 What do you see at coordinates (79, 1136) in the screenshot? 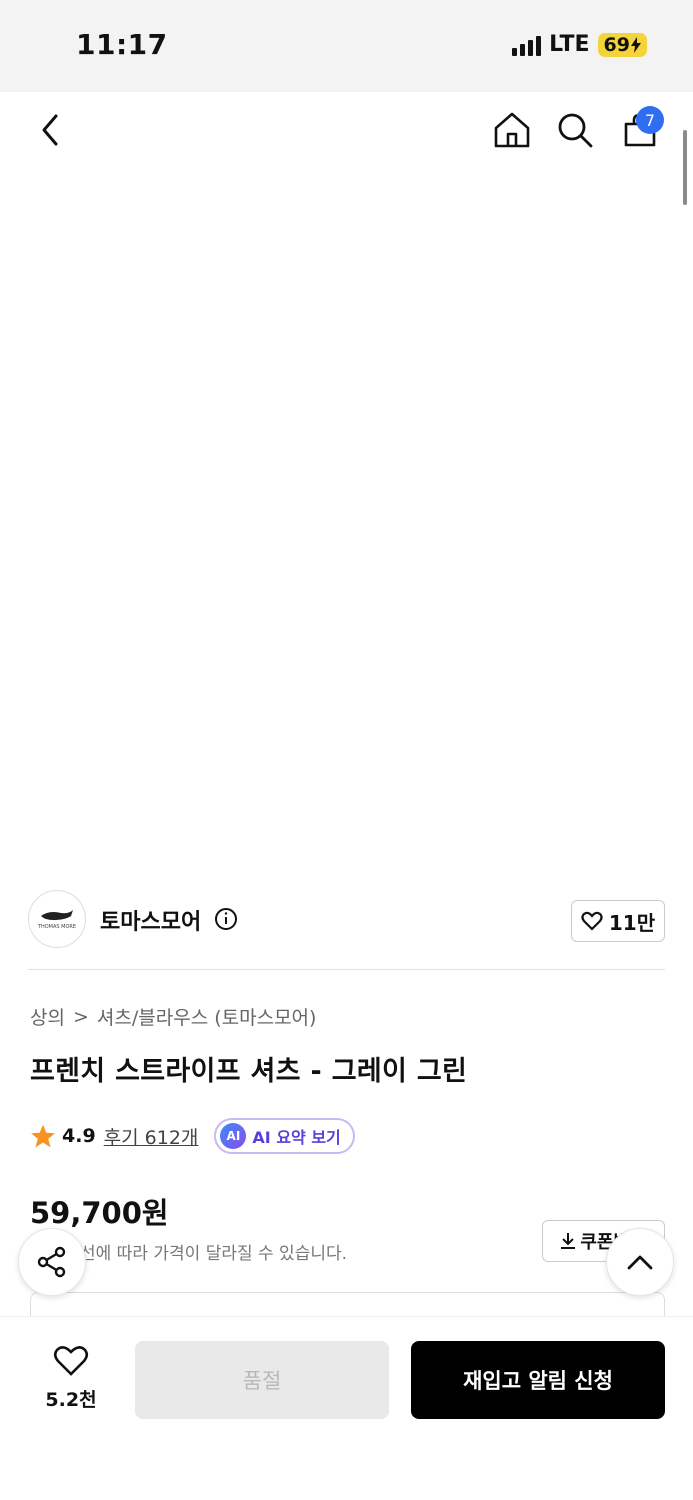
I see `rating-value: 4.9` at bounding box center [79, 1136].